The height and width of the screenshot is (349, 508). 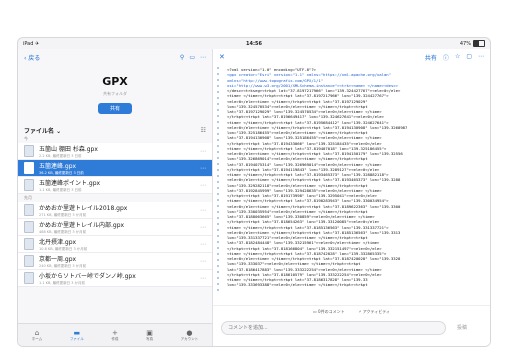 What do you see at coordinates (446, 57) in the screenshot?
I see `info-icon: ⓘ` at bounding box center [446, 57].